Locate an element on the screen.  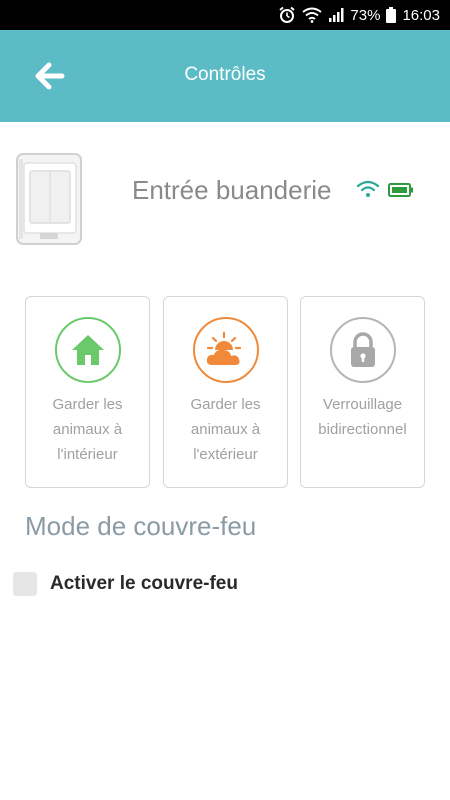
status-bar: 73% 16:03 is located at coordinates (225, 15).